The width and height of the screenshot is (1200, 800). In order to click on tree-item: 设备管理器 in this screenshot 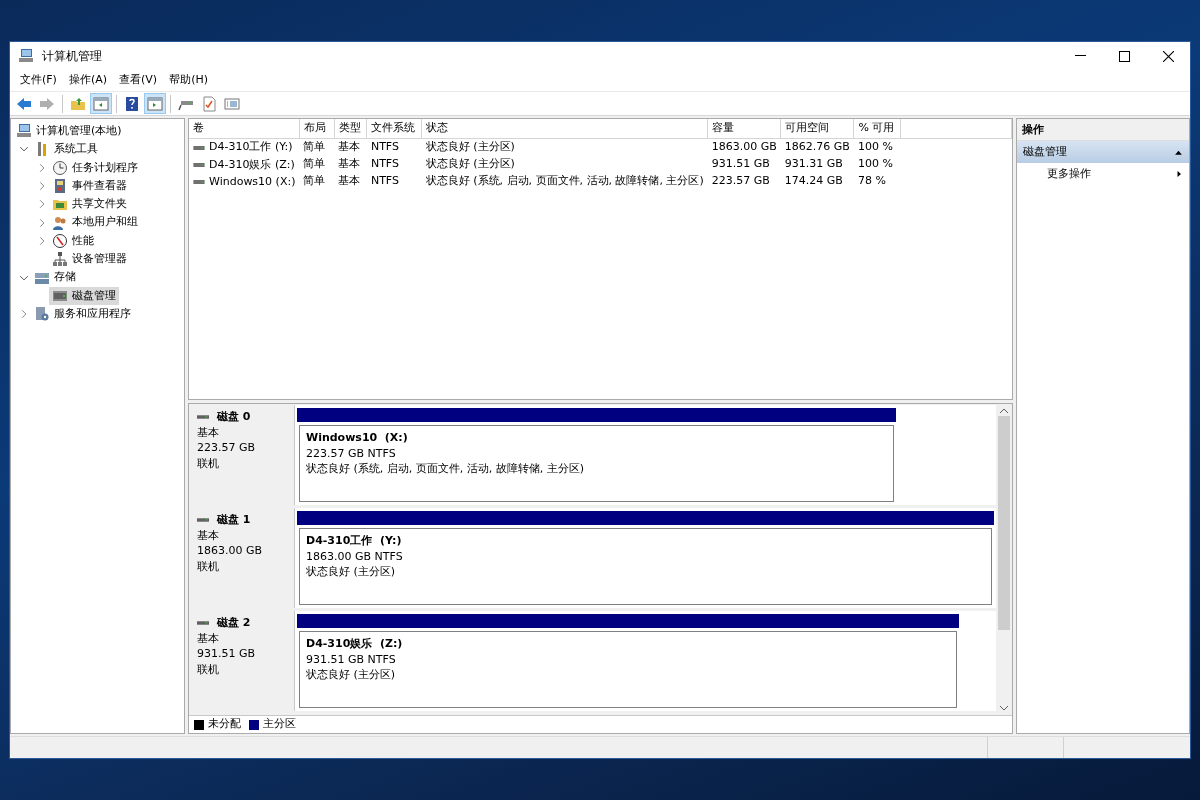, I will do `click(89, 259)`.